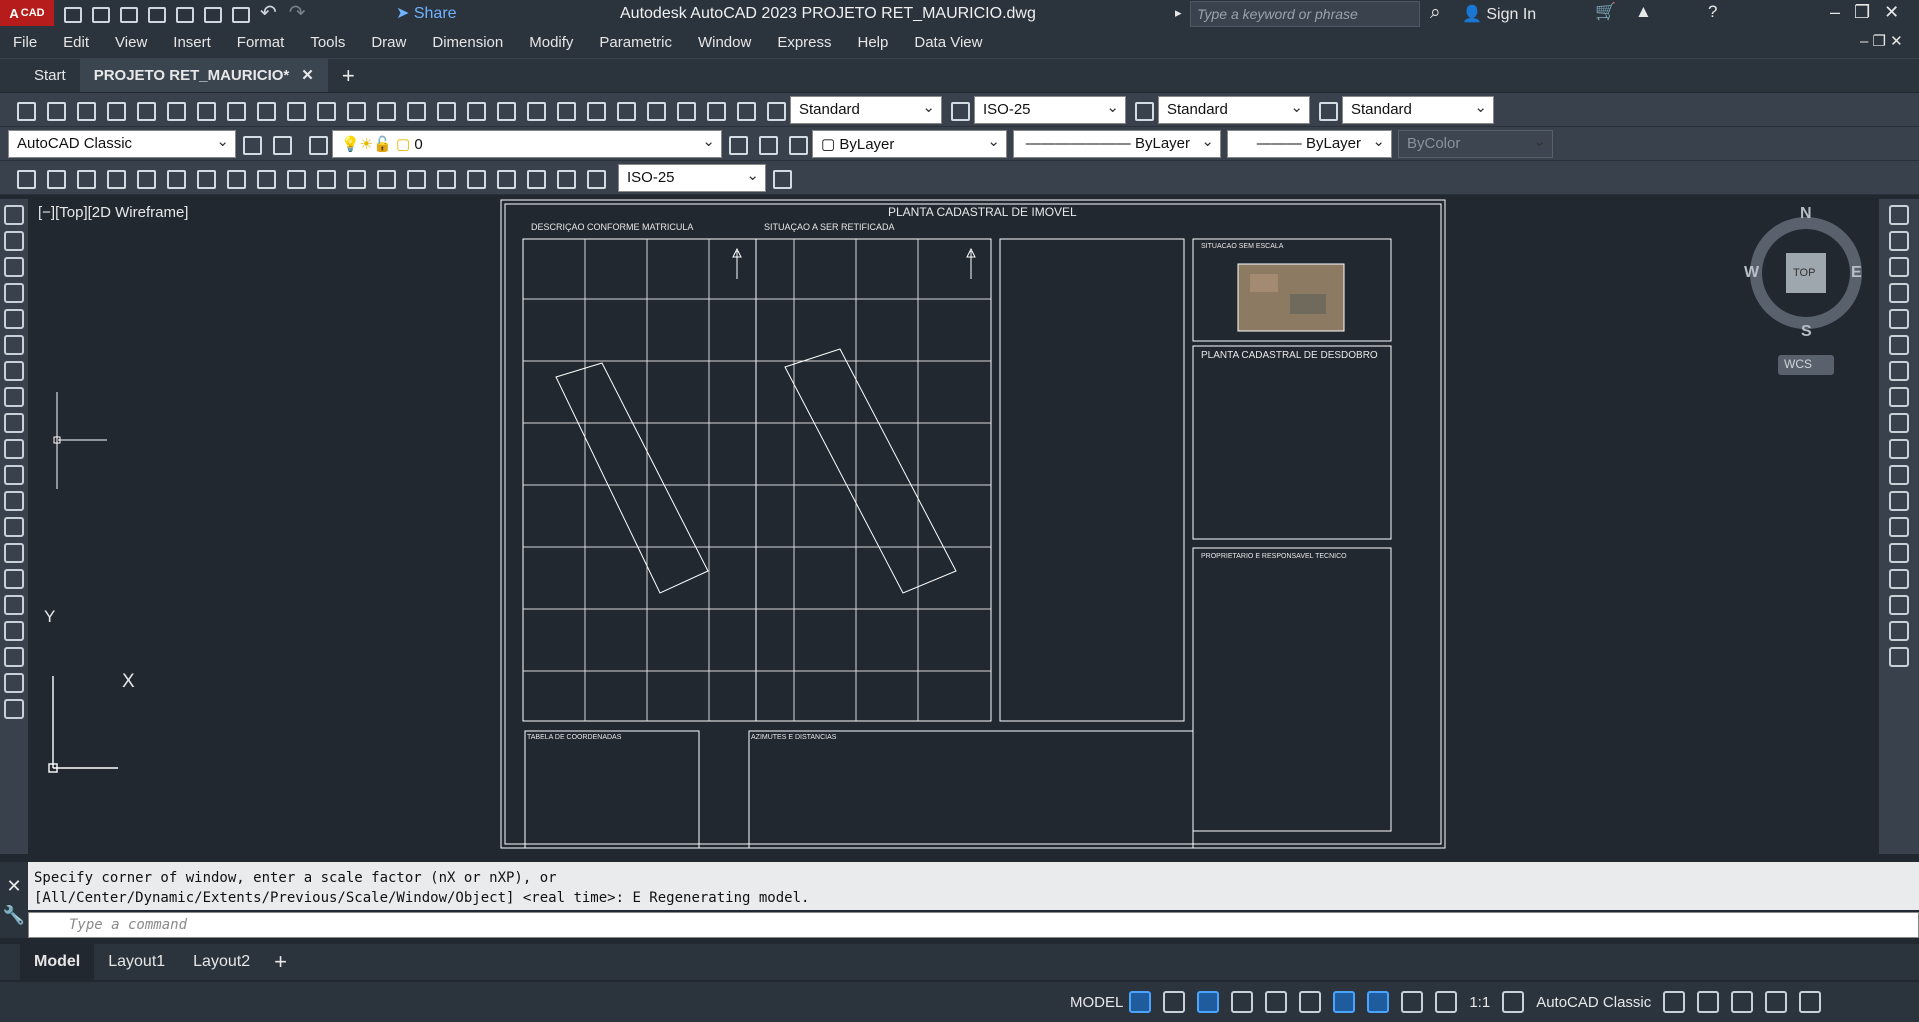 The width and height of the screenshot is (1919, 1022). What do you see at coordinates (1513, 1002) in the screenshot?
I see `workspace-gear-icon` at bounding box center [1513, 1002].